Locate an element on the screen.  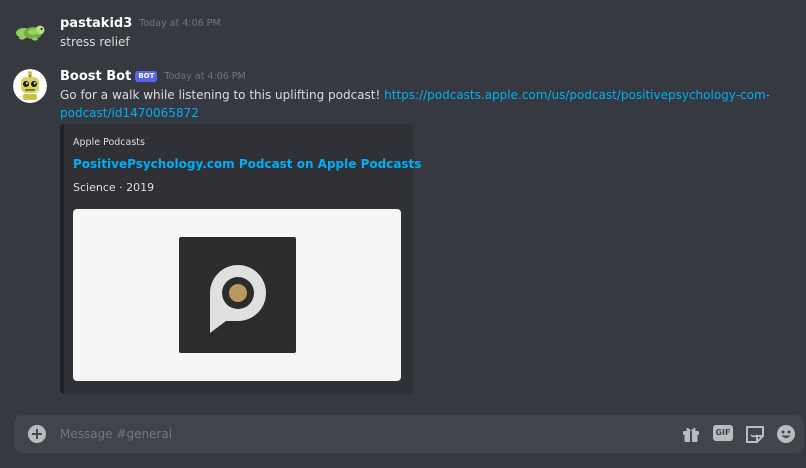
add-attachment-button: + is located at coordinates (37, 434).